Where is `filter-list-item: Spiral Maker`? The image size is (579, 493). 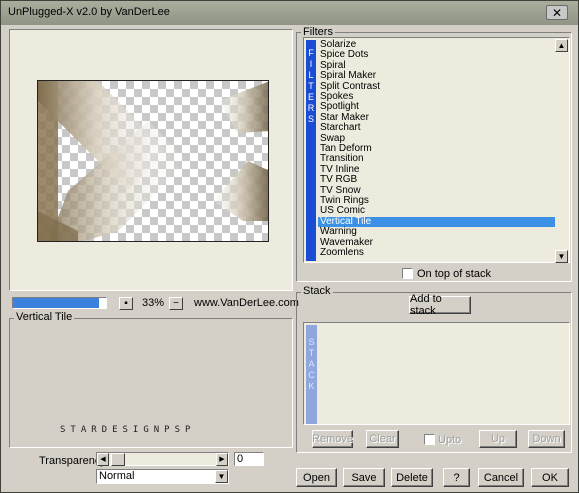
filter-list-item: Spiral Maker is located at coordinates (437, 76).